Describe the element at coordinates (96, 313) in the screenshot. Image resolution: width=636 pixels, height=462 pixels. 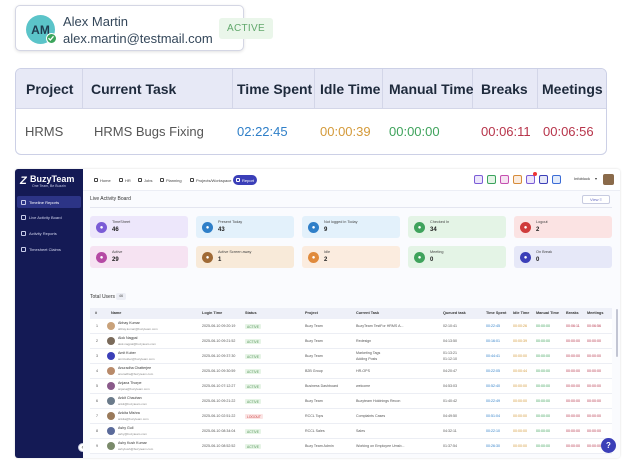
I see `col-index: #` at that location.